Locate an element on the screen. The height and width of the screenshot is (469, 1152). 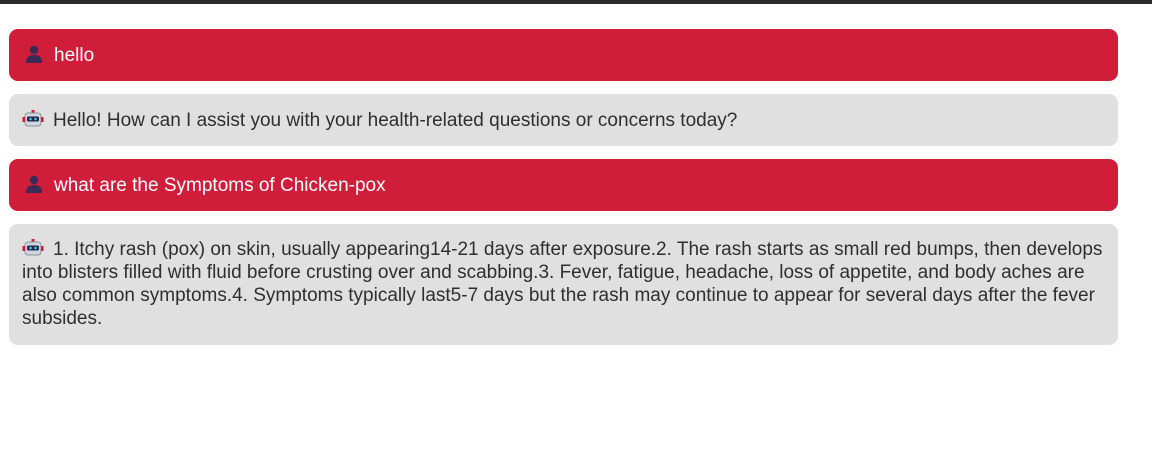
user-message: what are the Symptoms of Chicken-pox is located at coordinates (563, 185).